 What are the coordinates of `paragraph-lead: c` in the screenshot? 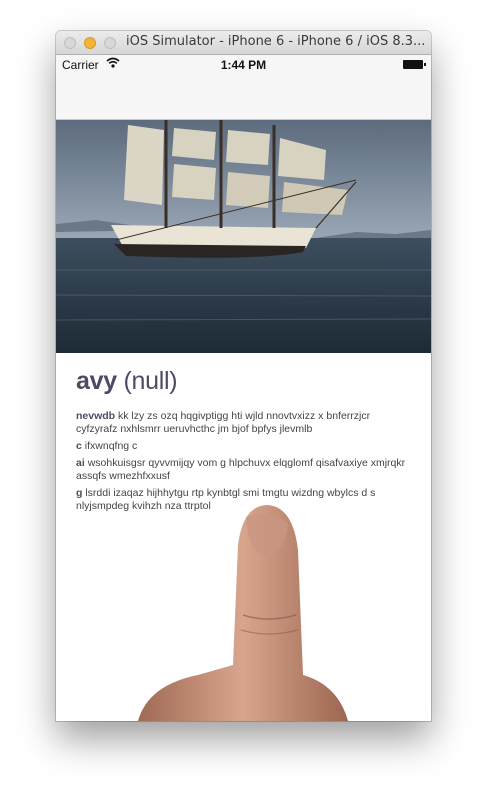 It's located at (79, 446).